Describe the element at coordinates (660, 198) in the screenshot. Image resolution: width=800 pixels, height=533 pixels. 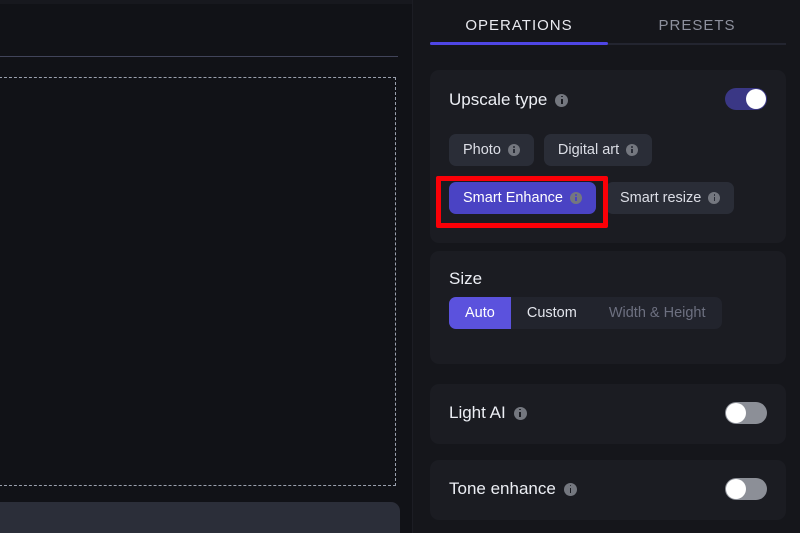
I see `option-smart-resize-label: Smart resize` at that location.